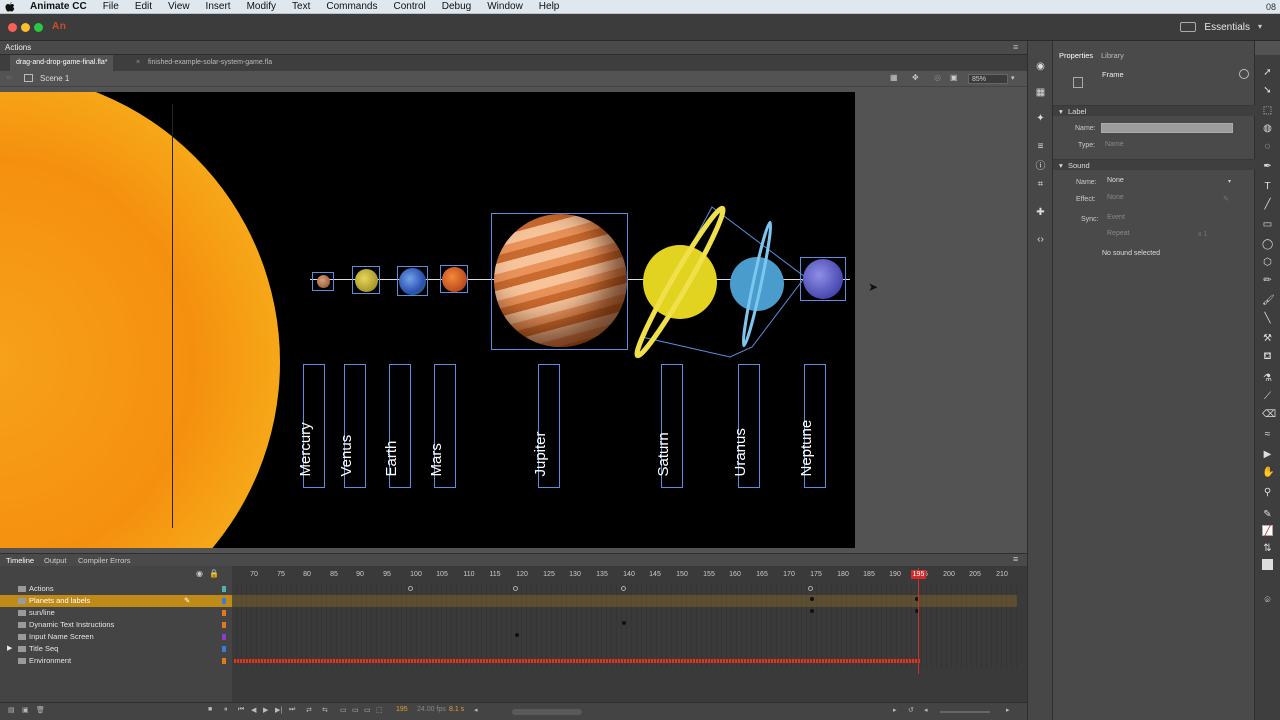 This screenshot has height=720, width=1280. What do you see at coordinates (309, 710) in the screenshot?
I see `loop-icon: ⇄` at bounding box center [309, 710].